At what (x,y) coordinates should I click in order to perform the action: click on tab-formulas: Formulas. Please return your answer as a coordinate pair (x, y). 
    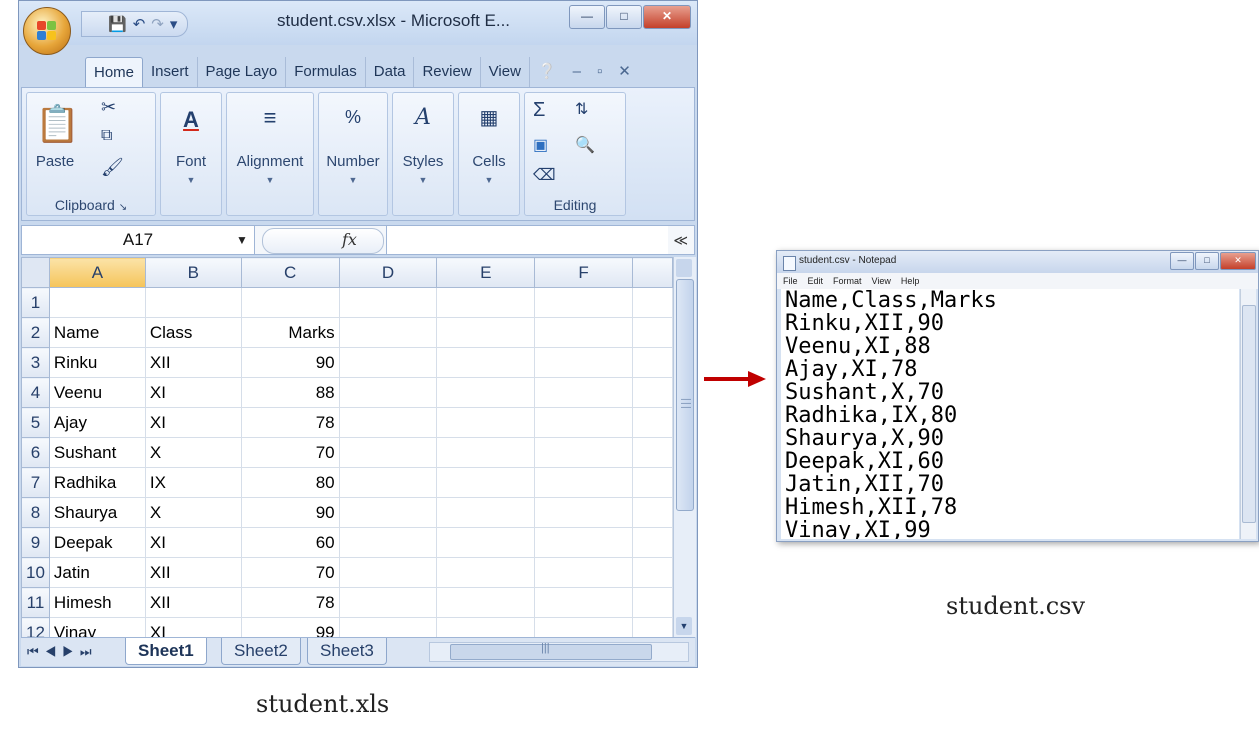
    Looking at the image, I should click on (326, 72).